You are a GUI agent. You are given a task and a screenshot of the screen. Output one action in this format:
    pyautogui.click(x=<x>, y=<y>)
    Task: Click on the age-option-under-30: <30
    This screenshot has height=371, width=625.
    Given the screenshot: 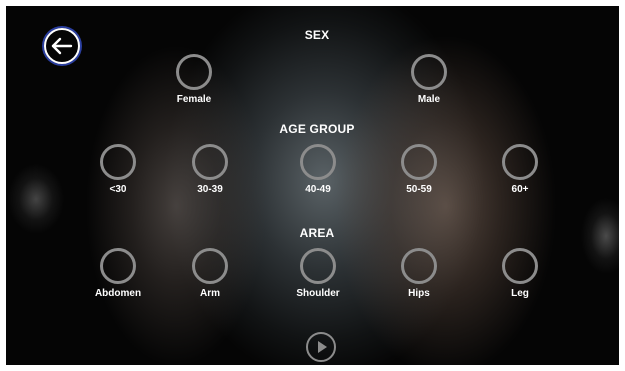 What is the action you would take?
    pyautogui.click(x=118, y=169)
    